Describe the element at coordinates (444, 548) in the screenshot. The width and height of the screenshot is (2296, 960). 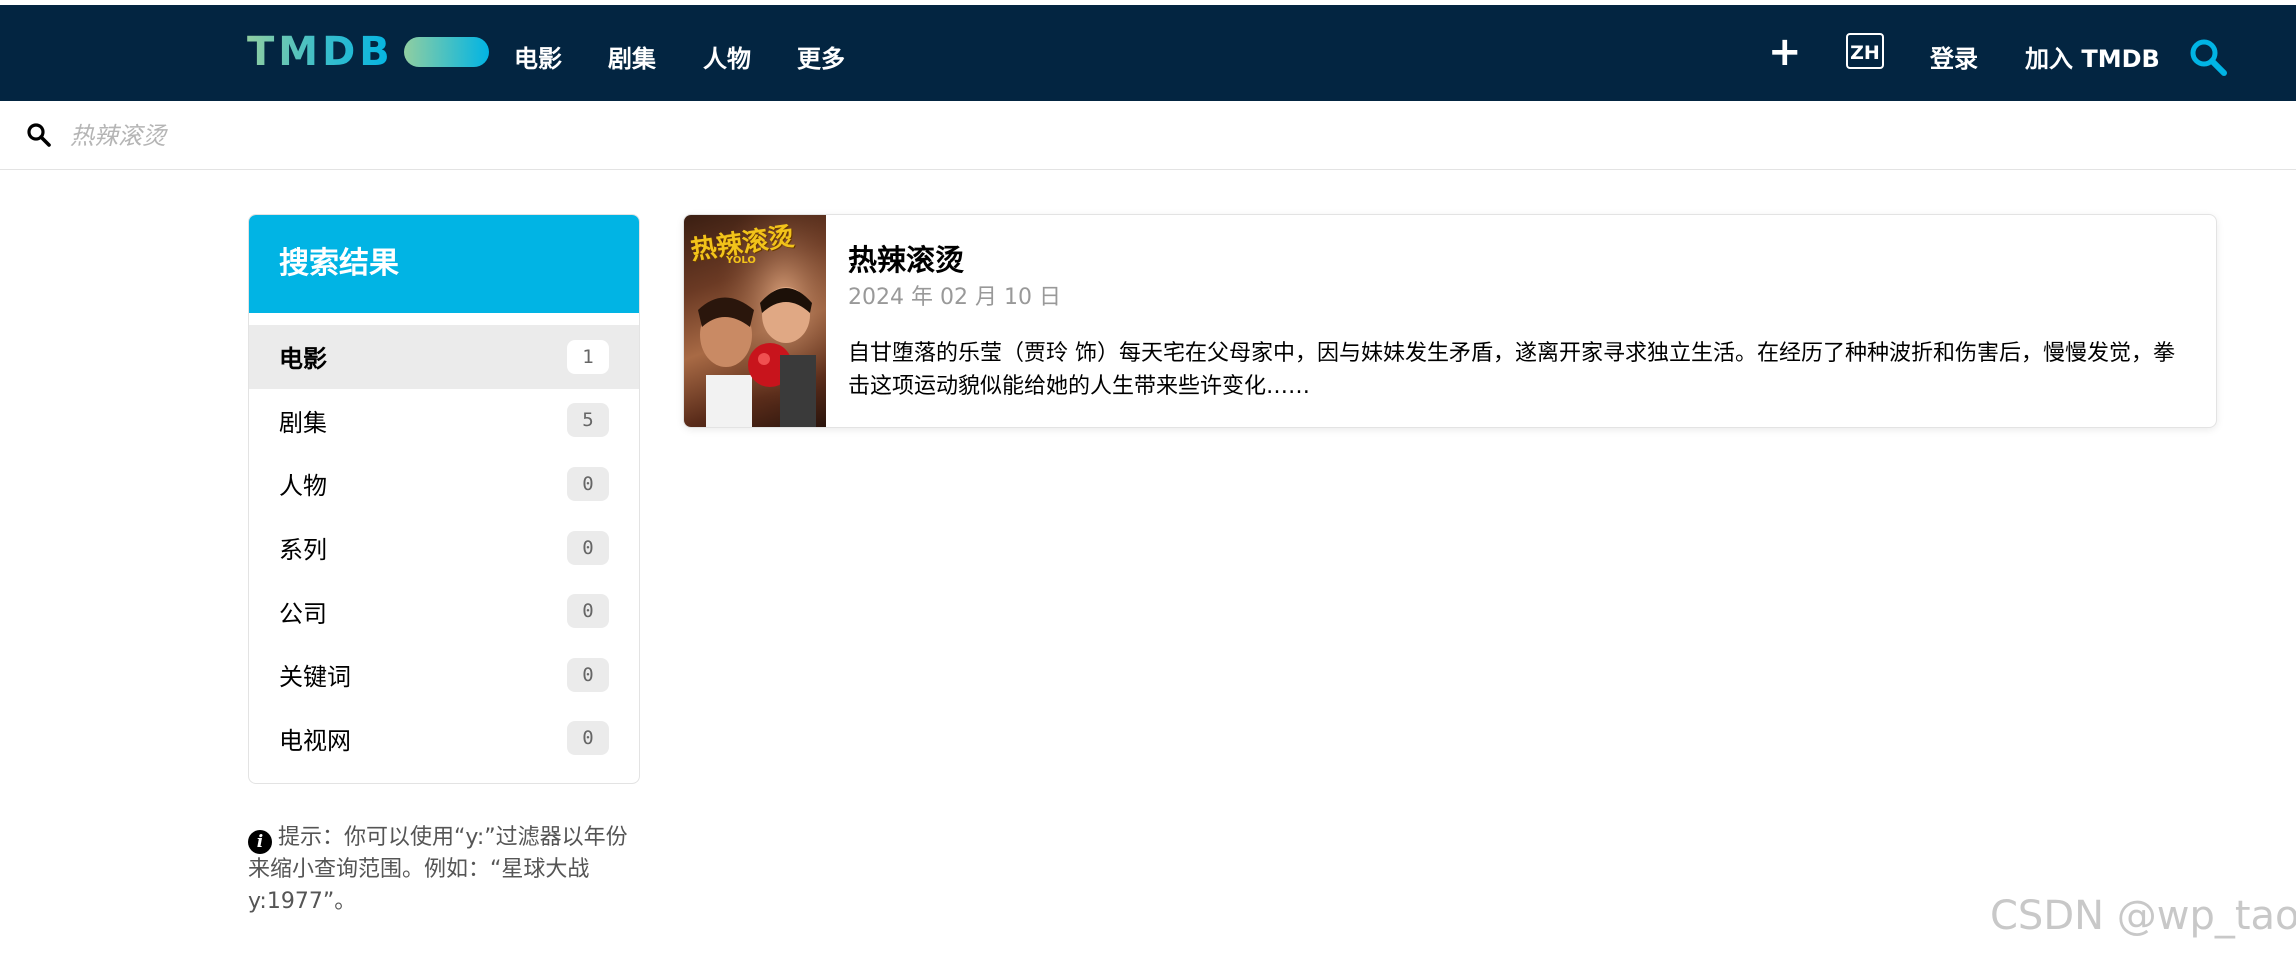
I see `category-collections: 系列 0` at that location.